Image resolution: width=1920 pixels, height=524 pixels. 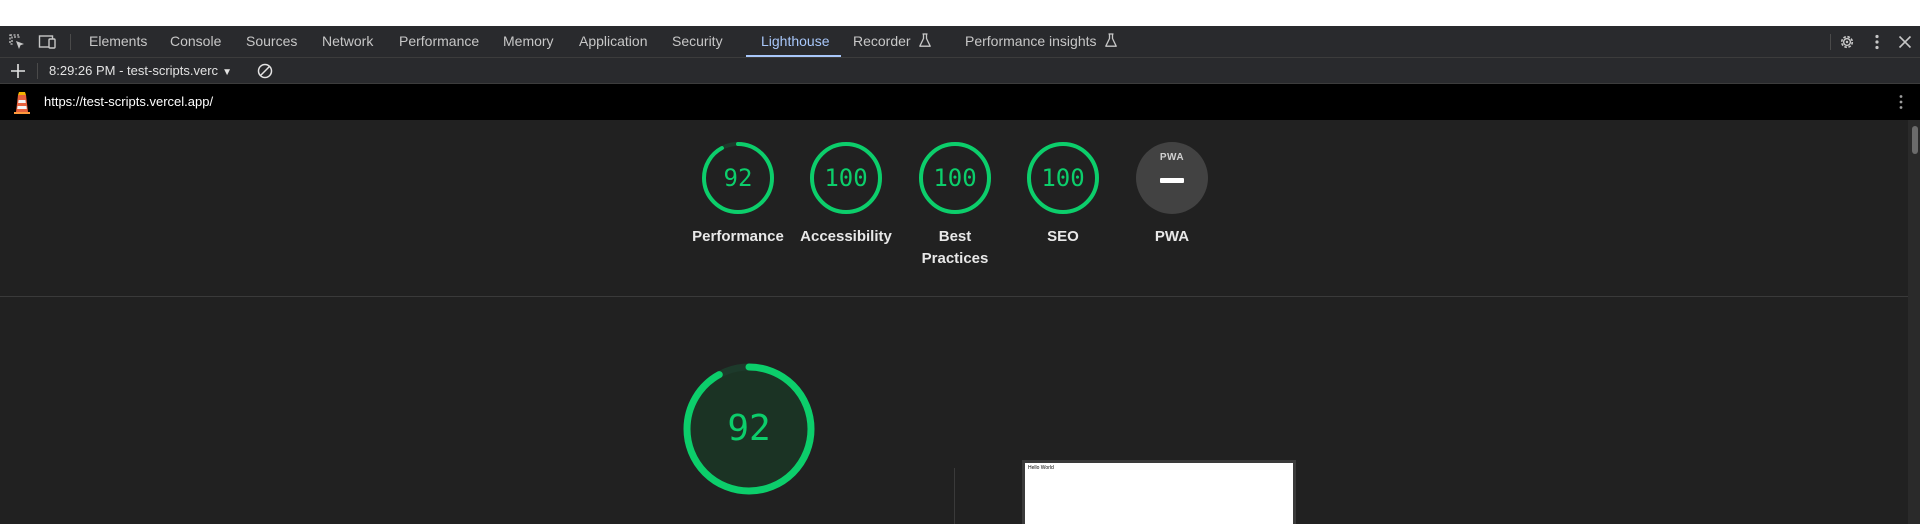 What do you see at coordinates (1031, 41) in the screenshot?
I see `tab-label: Performance insights` at bounding box center [1031, 41].